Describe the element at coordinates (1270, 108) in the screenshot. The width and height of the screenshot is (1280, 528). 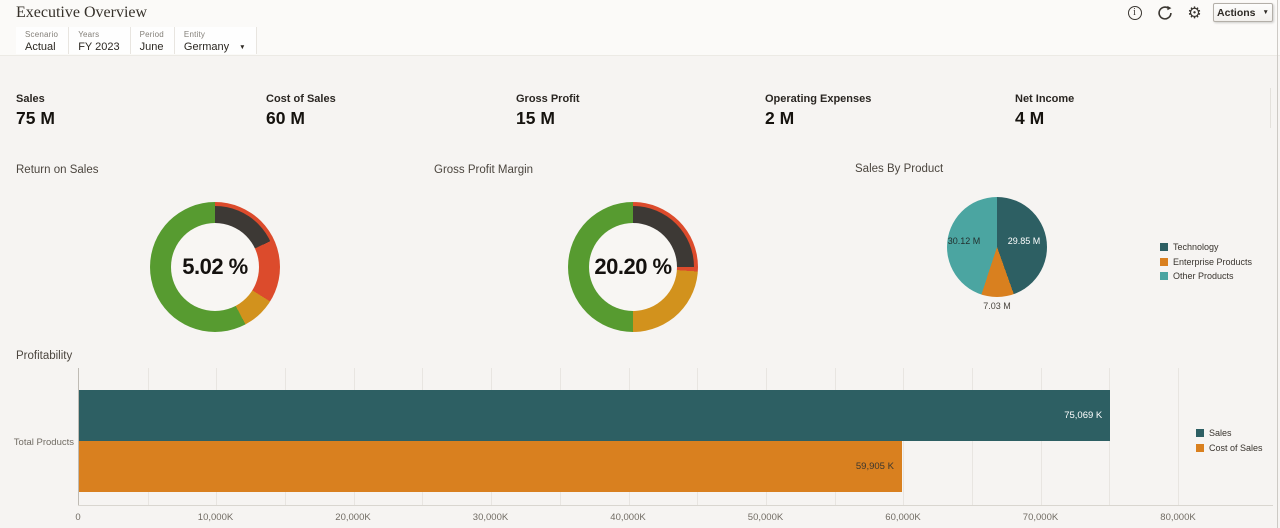
I see `kpi-row-divider` at that location.